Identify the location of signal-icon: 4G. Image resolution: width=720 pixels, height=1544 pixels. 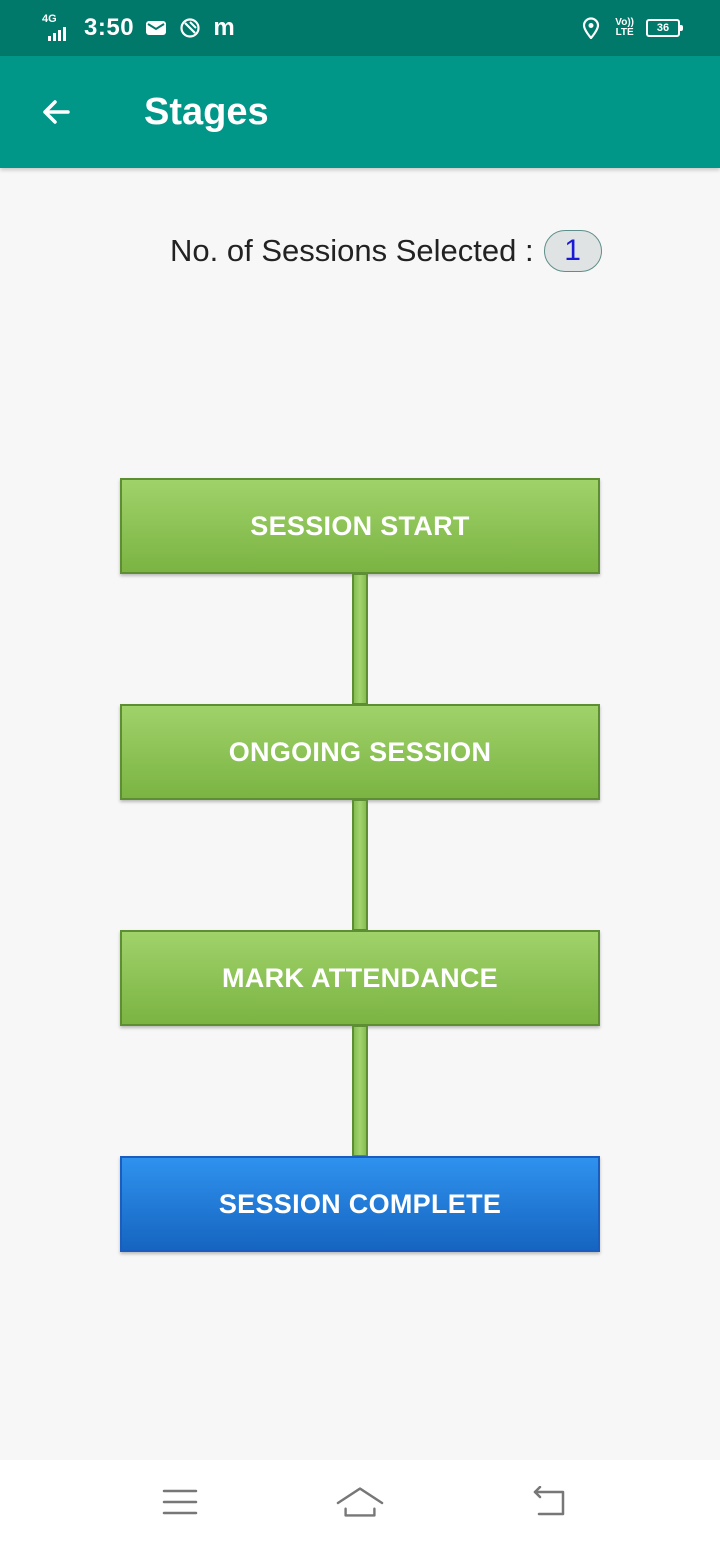
(57, 28).